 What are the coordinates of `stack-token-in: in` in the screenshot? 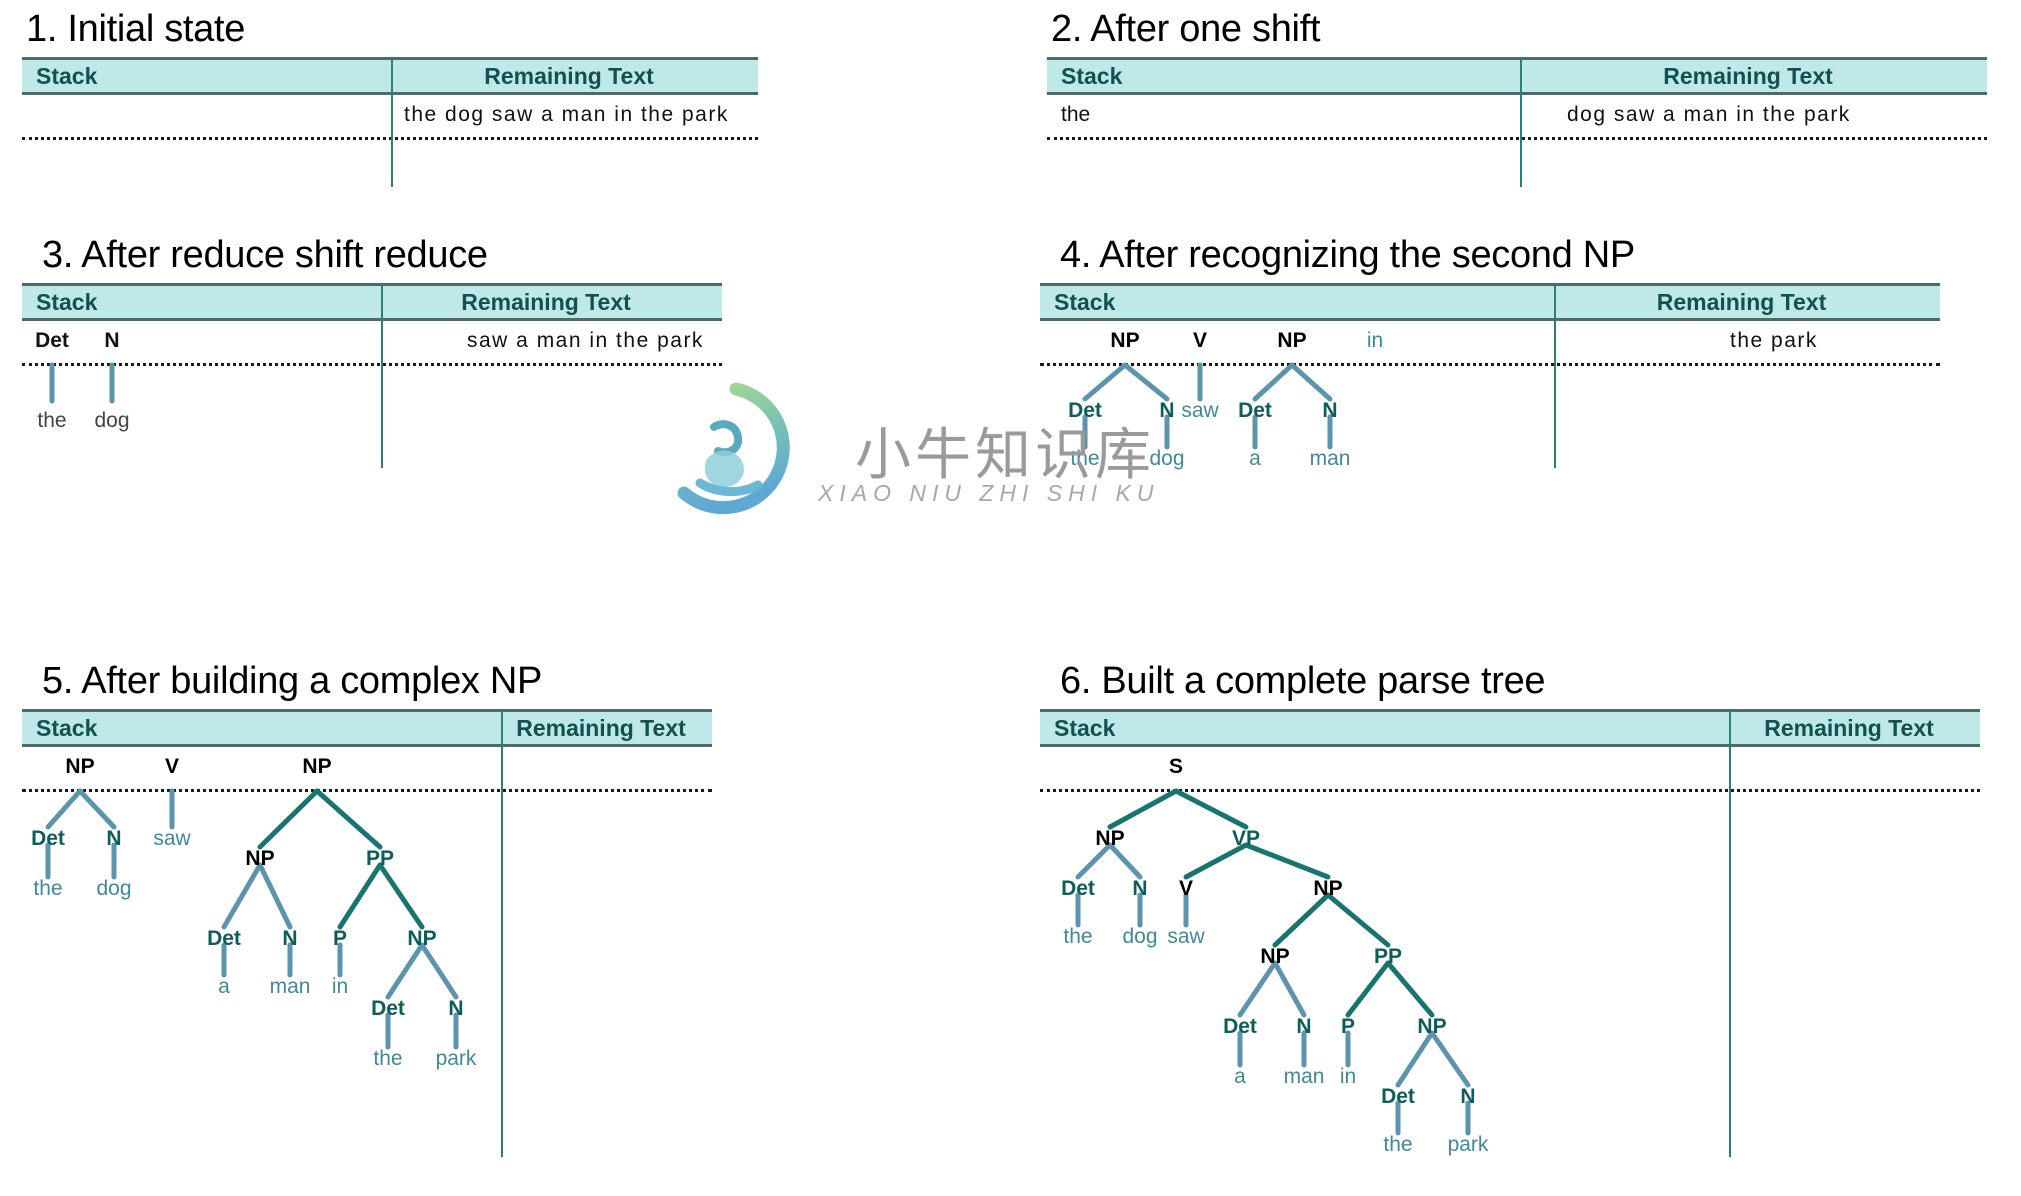 It's located at (1375, 340).